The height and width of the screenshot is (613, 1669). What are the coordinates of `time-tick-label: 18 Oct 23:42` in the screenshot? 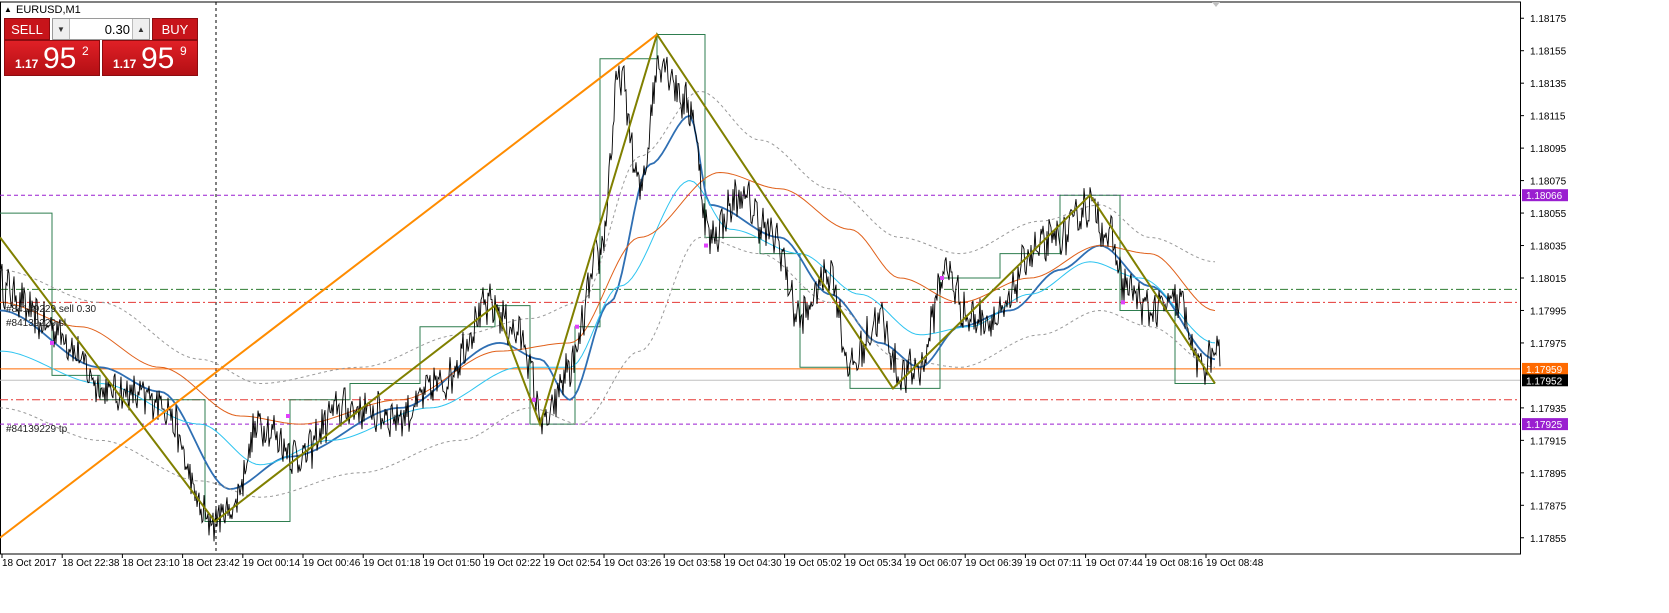 It's located at (212, 563).